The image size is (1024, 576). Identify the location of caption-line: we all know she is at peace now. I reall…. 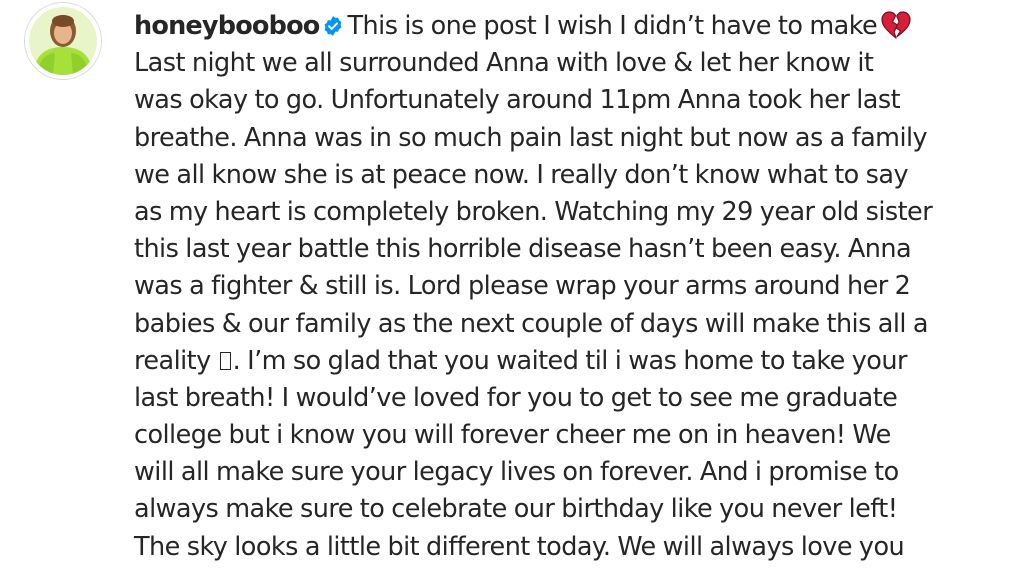
(521, 174).